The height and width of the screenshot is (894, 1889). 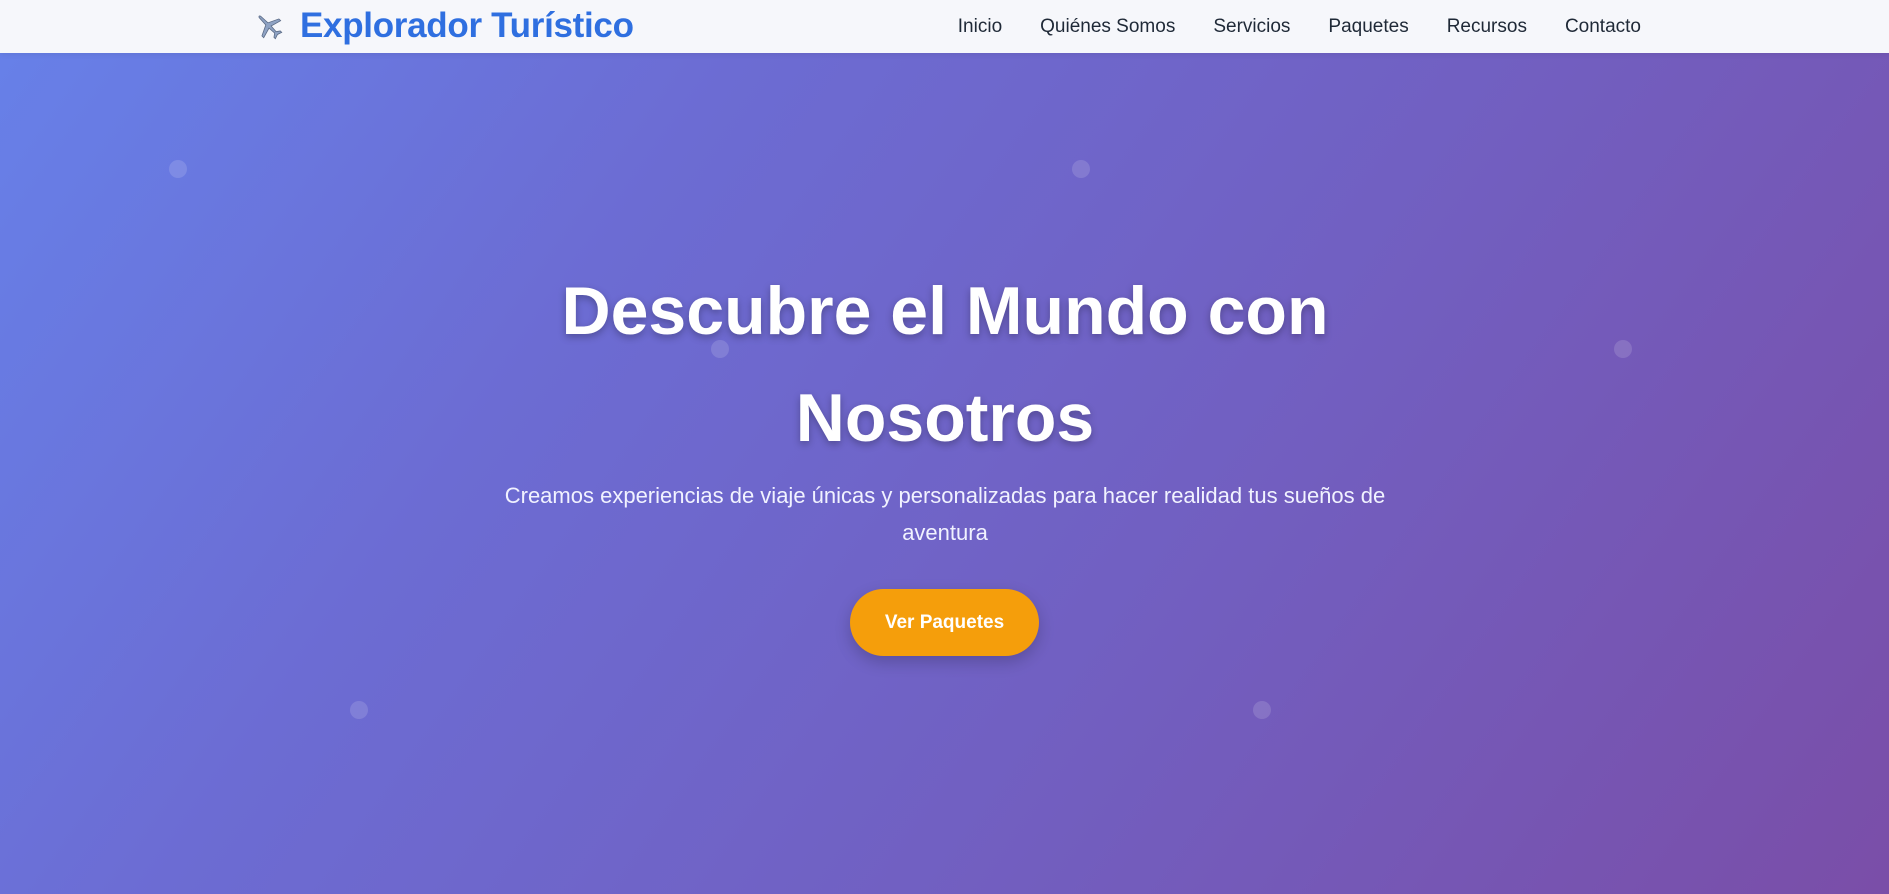 I want to click on nav-item-inicio: Inicio, so click(x=980, y=27).